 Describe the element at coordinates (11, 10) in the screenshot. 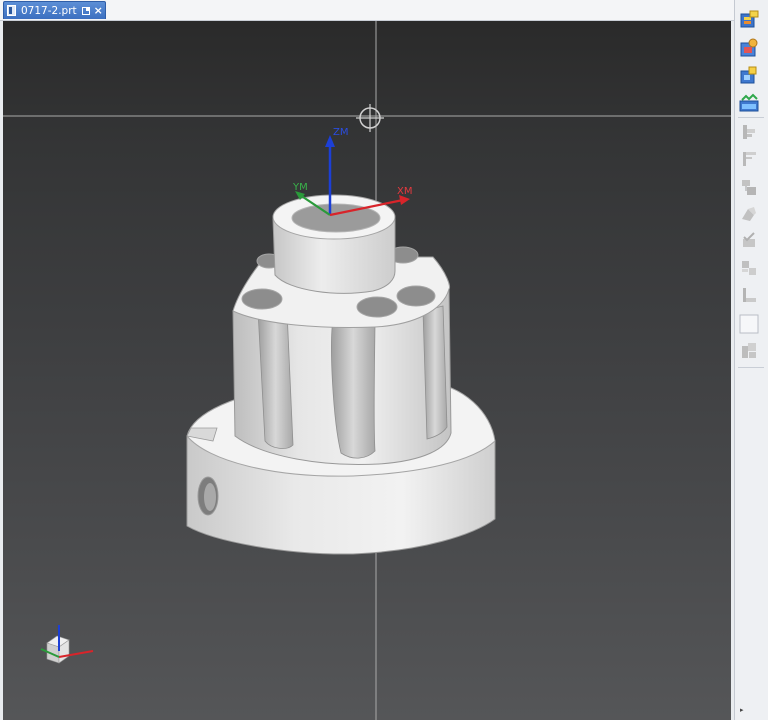

I see `part-file-icon` at that location.